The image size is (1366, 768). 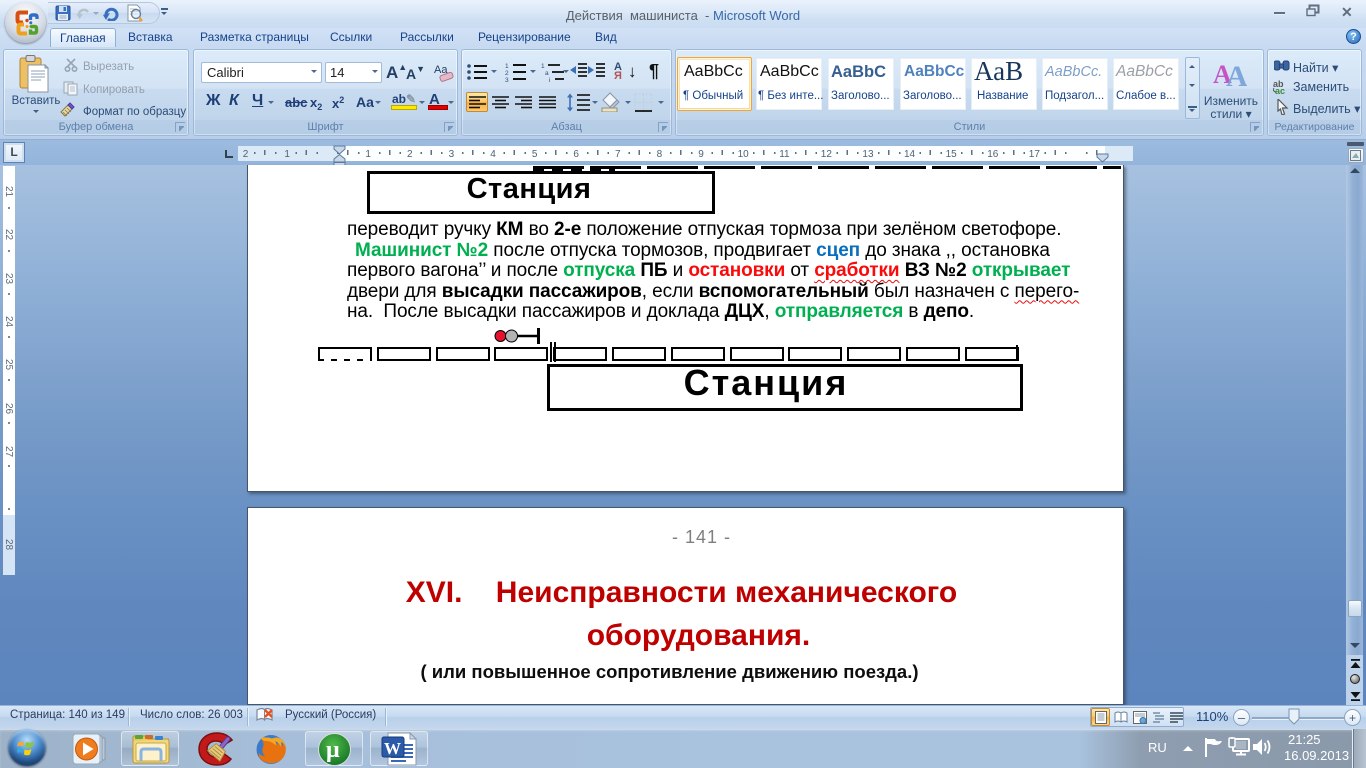 What do you see at coordinates (507, 79) in the screenshot?
I see `svg-text: 3` at bounding box center [507, 79].